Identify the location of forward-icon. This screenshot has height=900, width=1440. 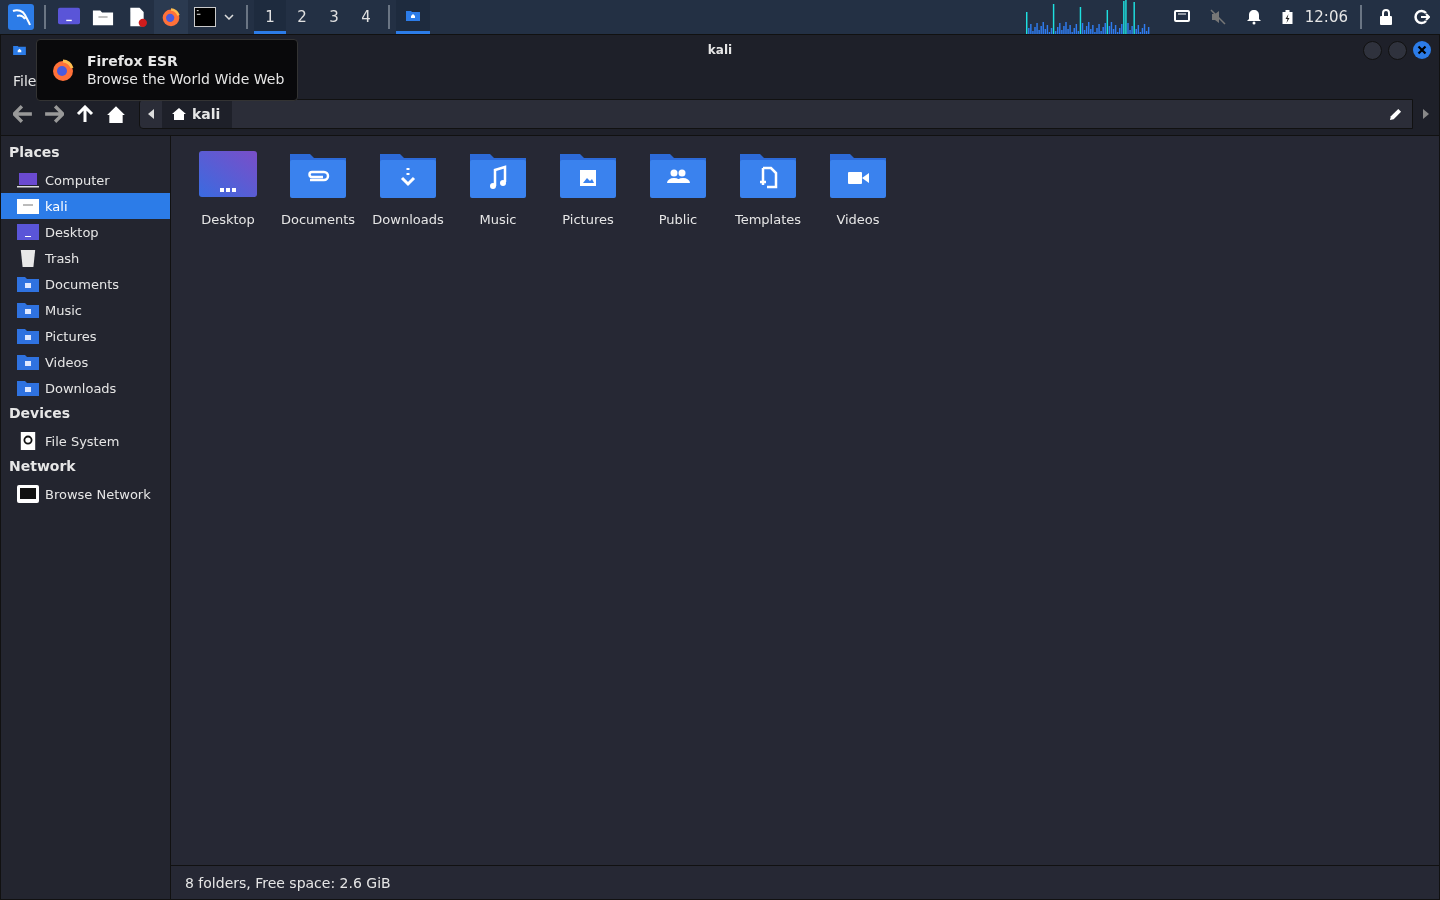
(54, 114).